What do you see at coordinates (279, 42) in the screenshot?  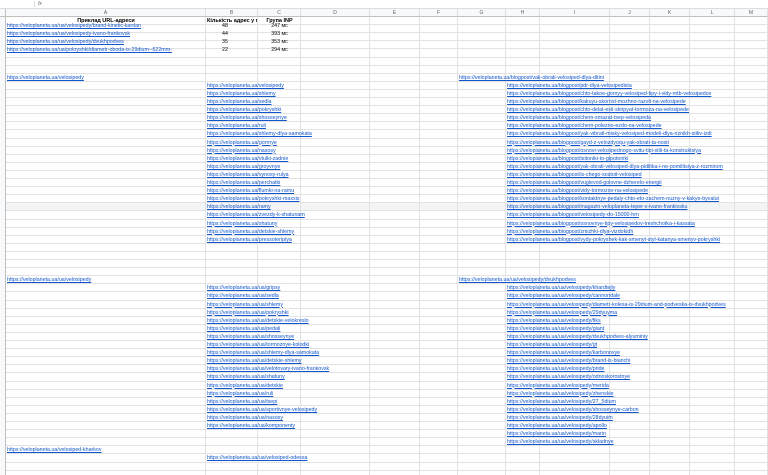 I see `table-row-inp: 353 мс` at bounding box center [279, 42].